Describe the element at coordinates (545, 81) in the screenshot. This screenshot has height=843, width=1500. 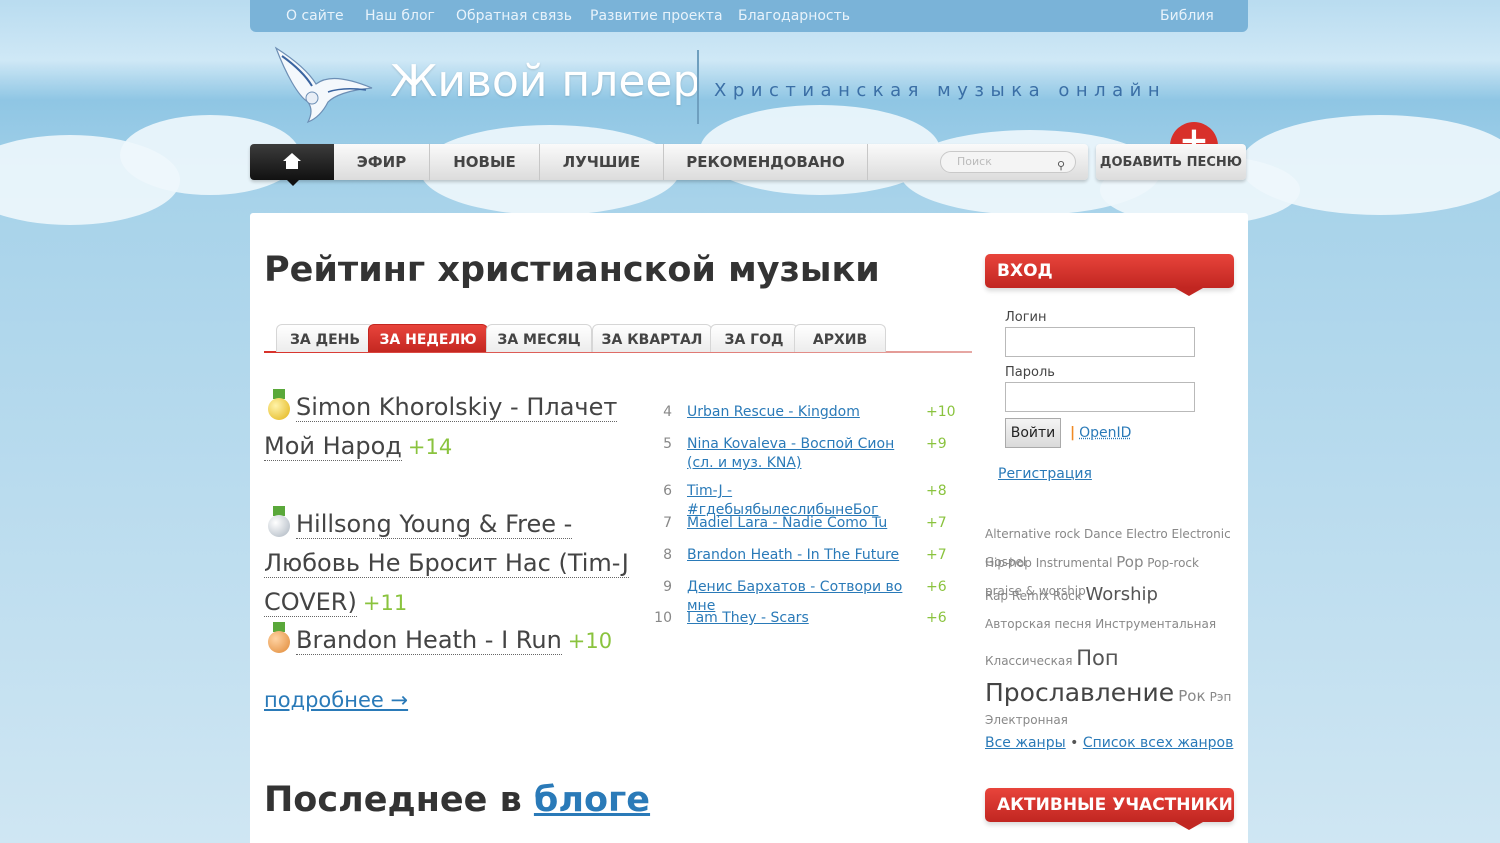
I see `site-title: Живой плеер` at that location.